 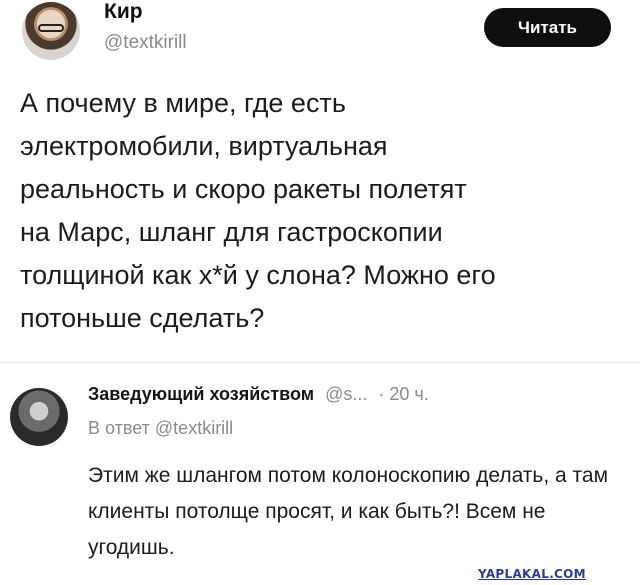 I want to click on reply-to-prefix: В ответ, so click(x=119, y=428).